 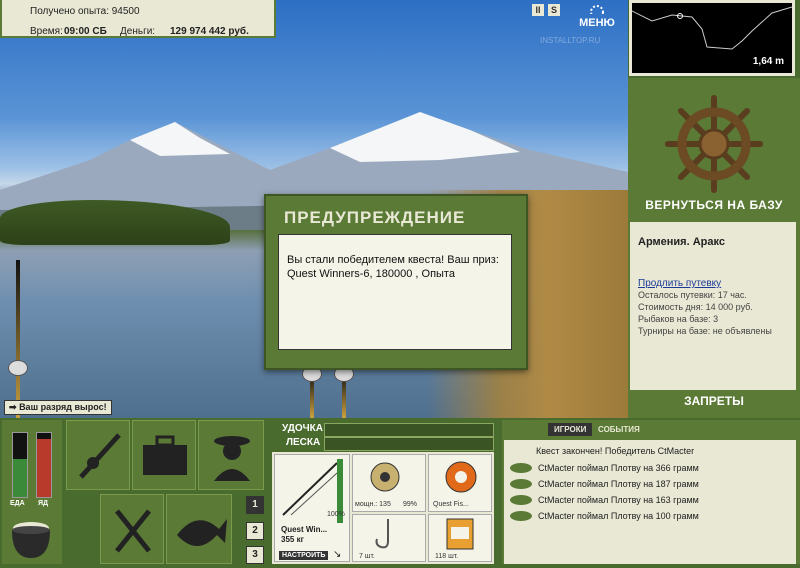 I want to click on food-tile, so click(x=132, y=529).